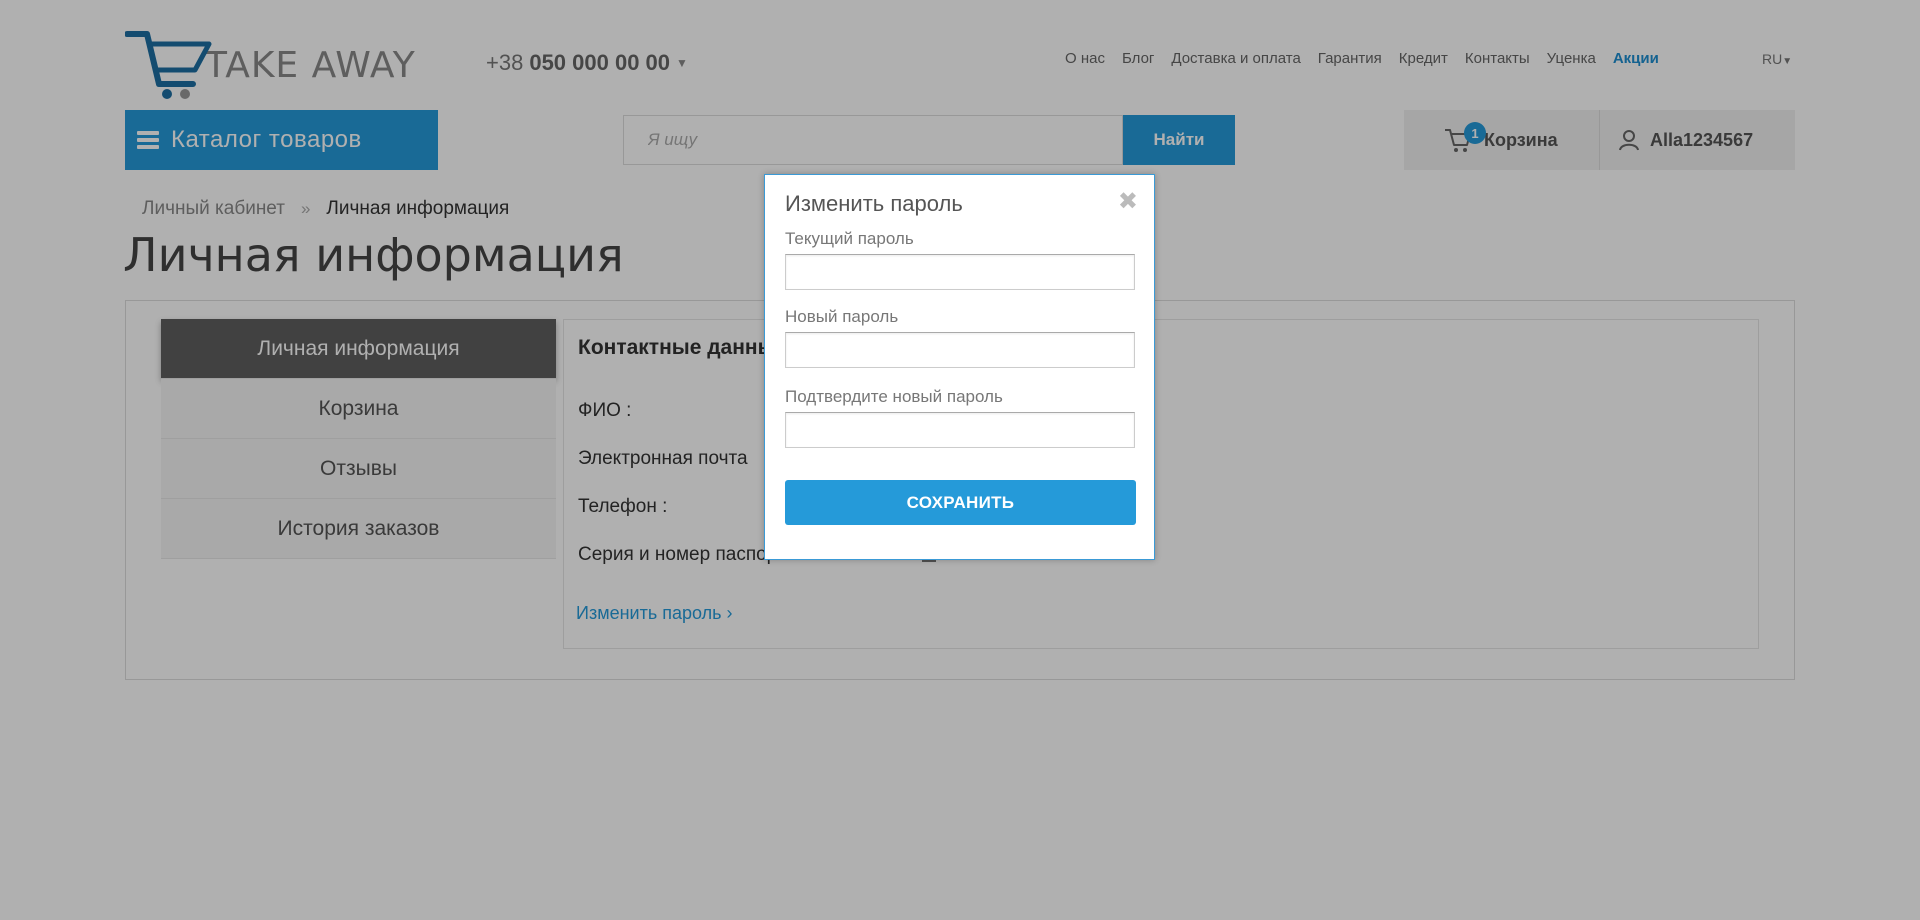  I want to click on new-password-field, so click(960, 350).